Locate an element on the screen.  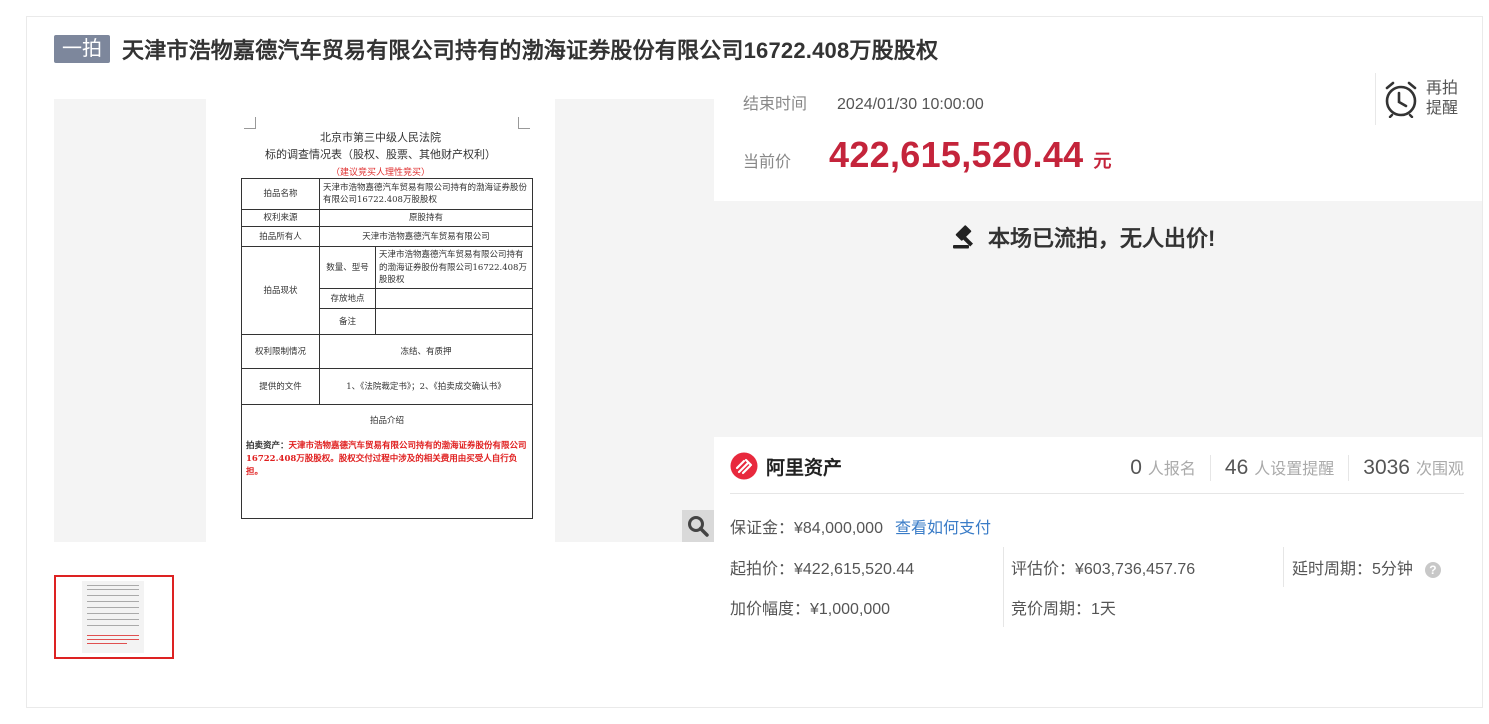
doc-cell: 权利限制情况 is located at coordinates (280, 352).